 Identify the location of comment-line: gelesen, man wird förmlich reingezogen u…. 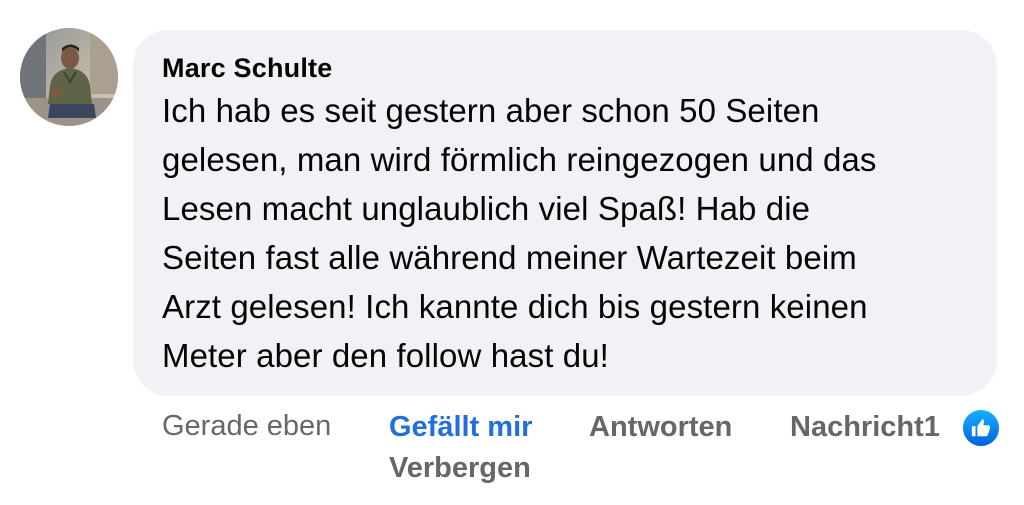
(519, 159).